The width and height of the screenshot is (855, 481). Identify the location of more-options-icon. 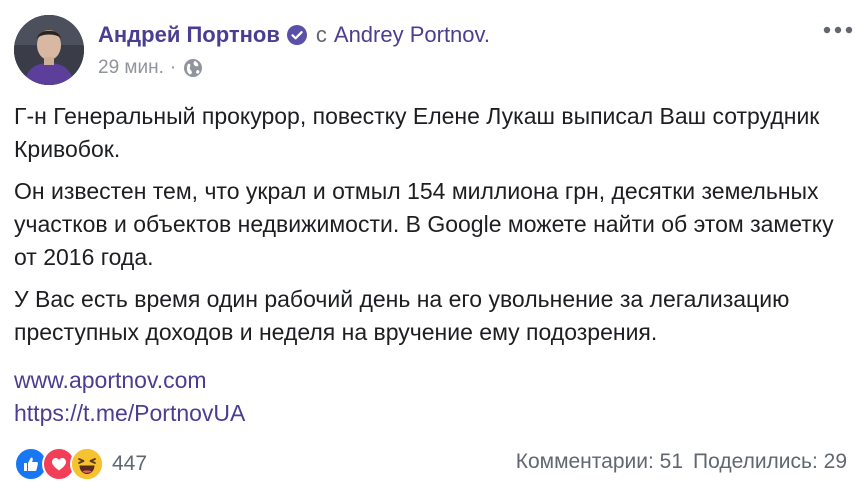
(838, 30).